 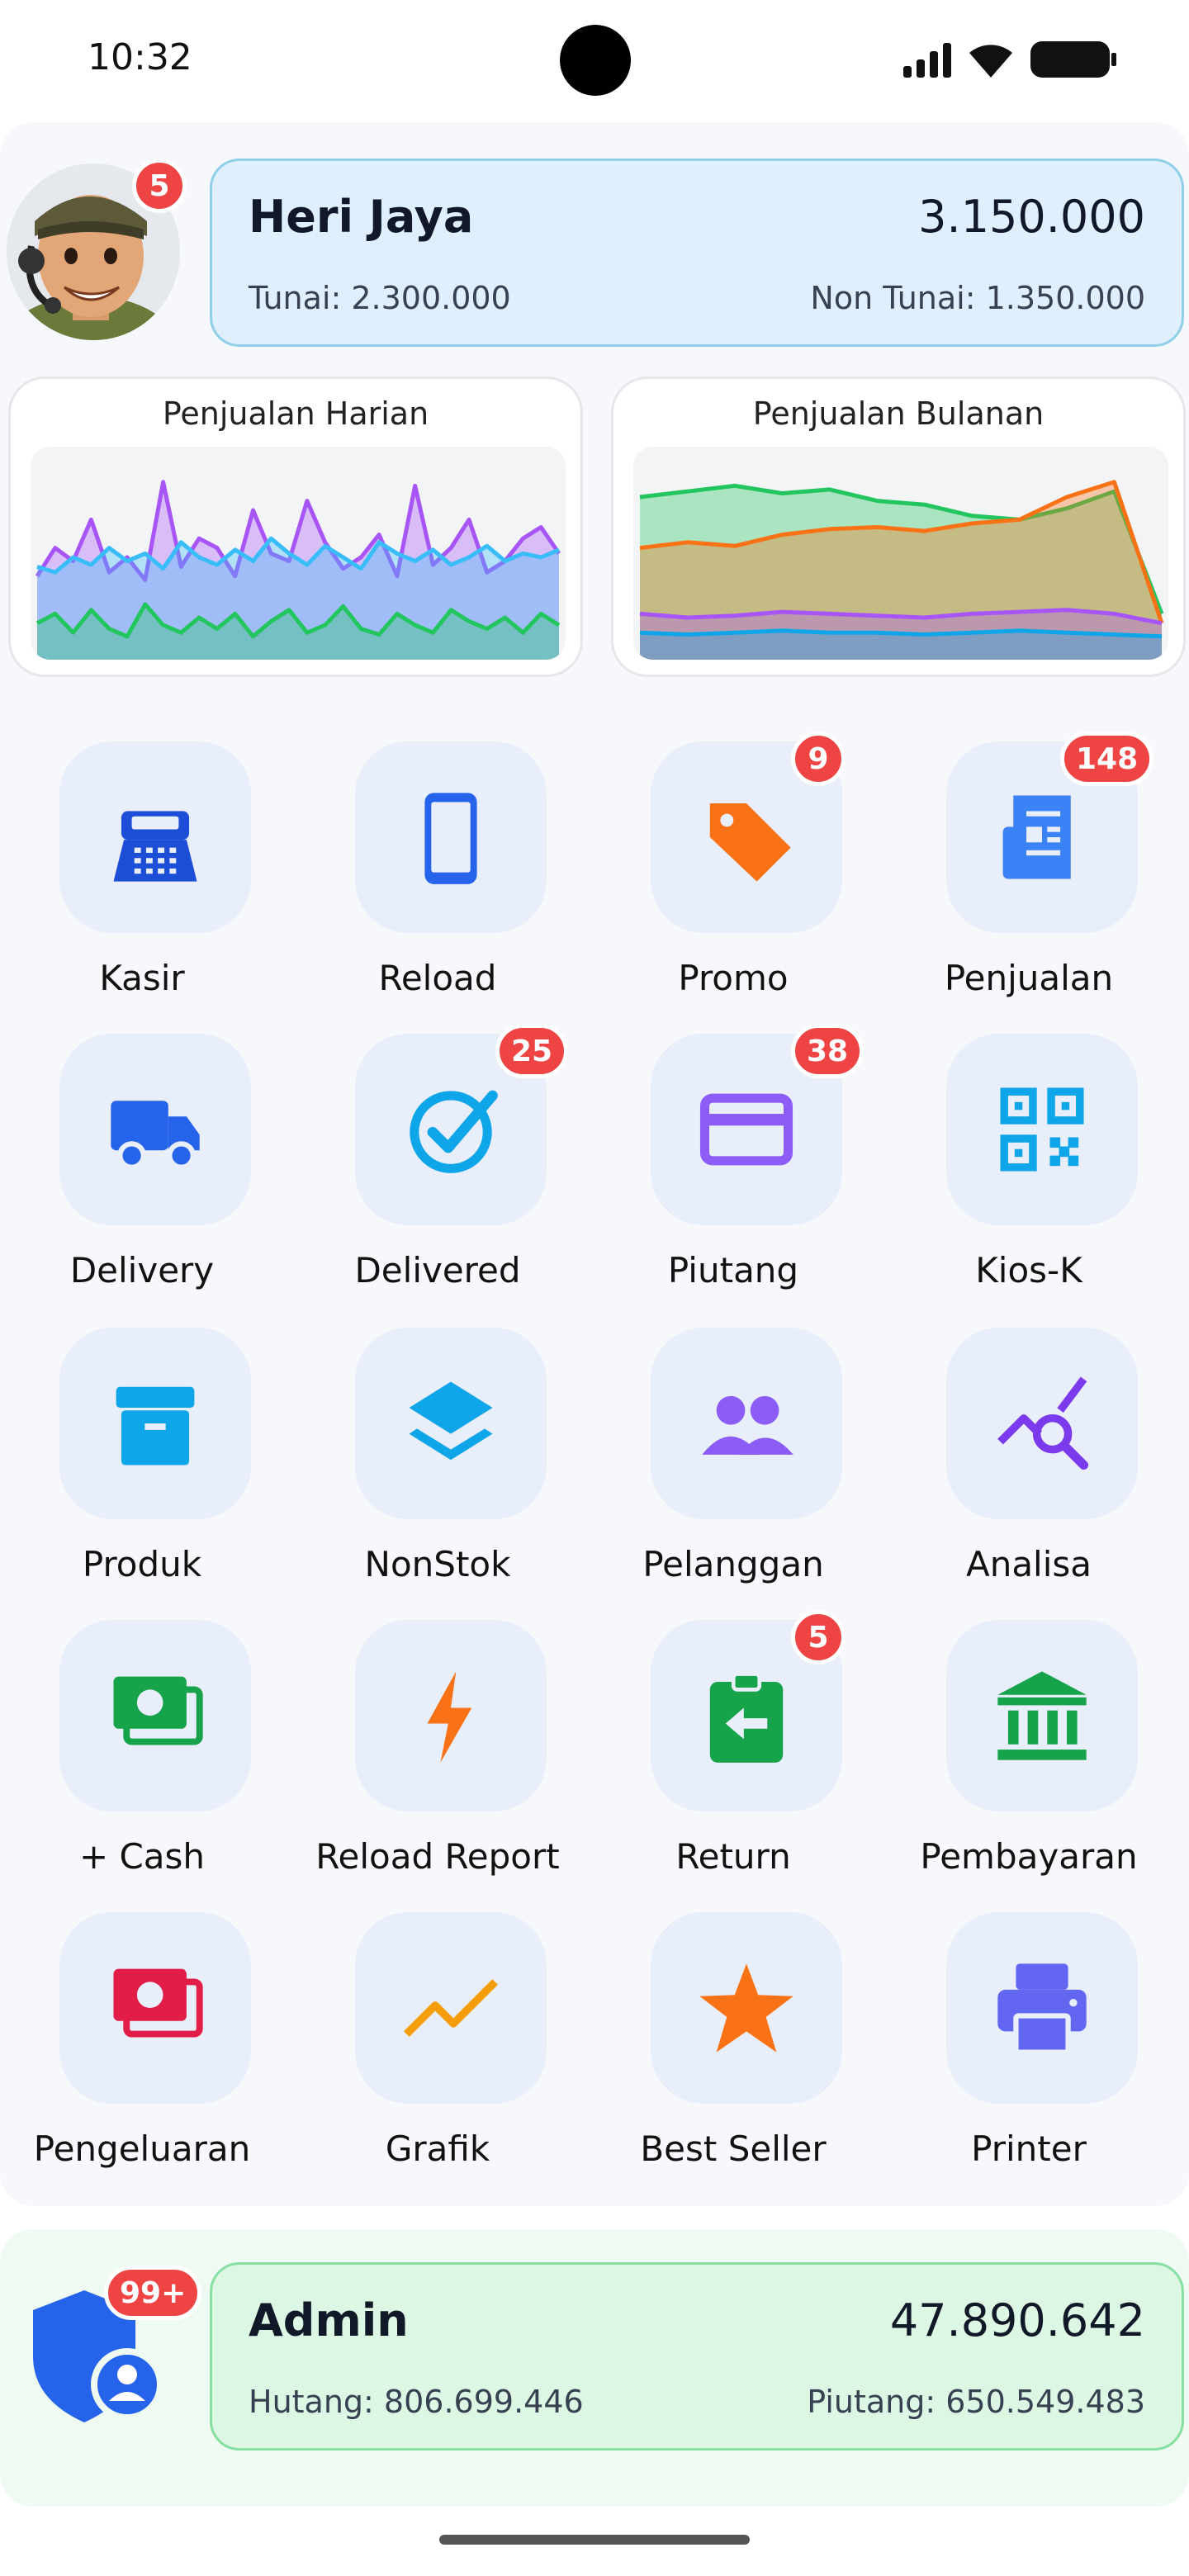 I want to click on menu-label: Best Seller, so click(x=733, y=2149).